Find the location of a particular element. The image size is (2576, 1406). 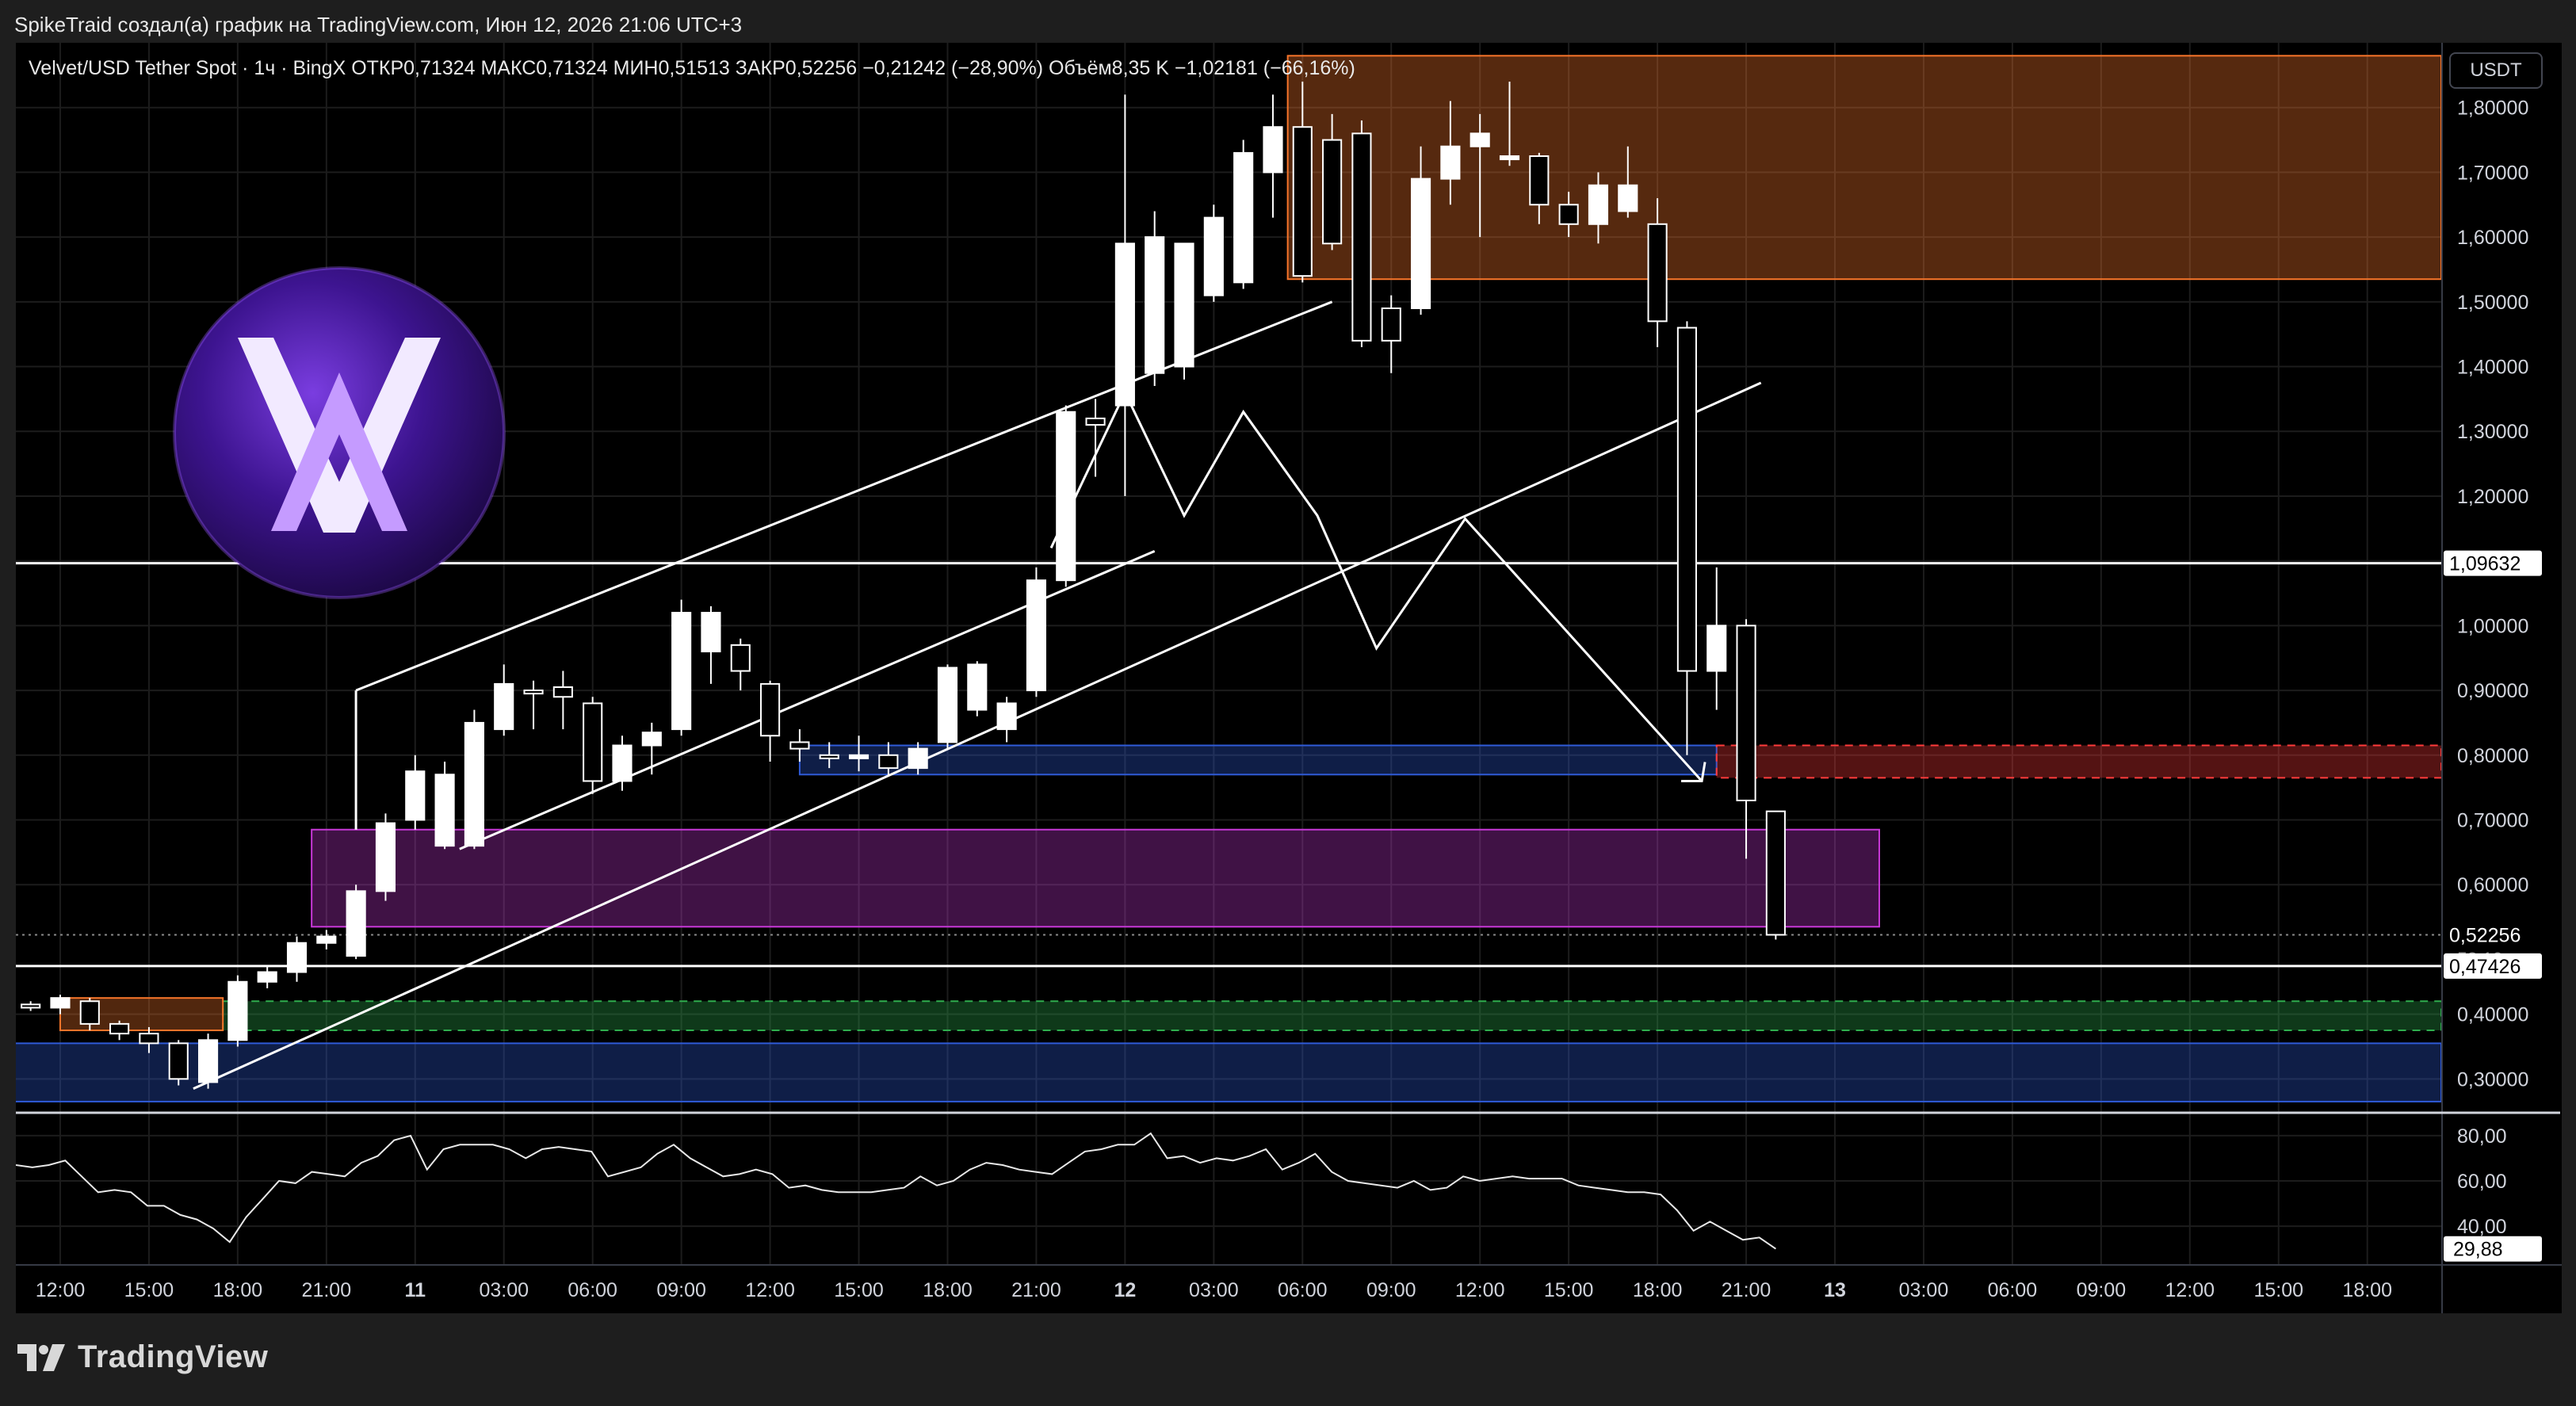

price-tick-label: 1,70000 is located at coordinates (2492, 173).